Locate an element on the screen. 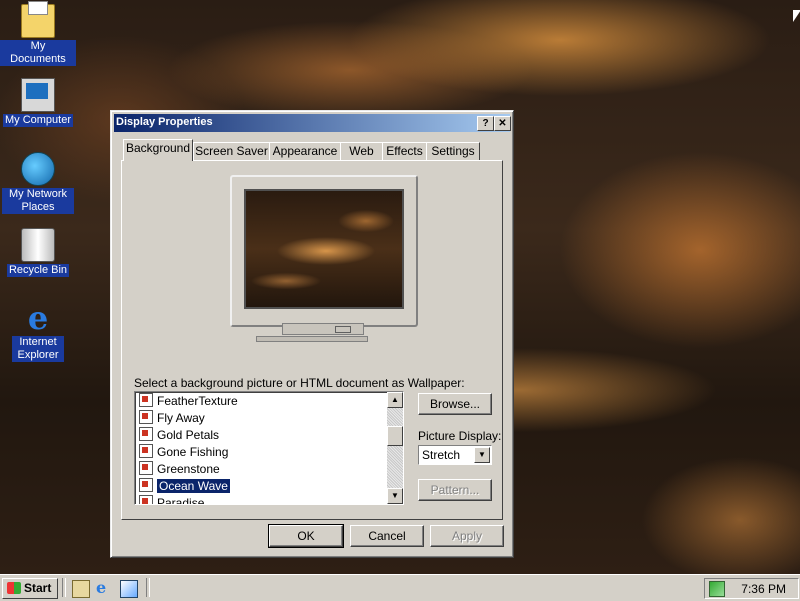  cancel-button: Cancel is located at coordinates (387, 536).